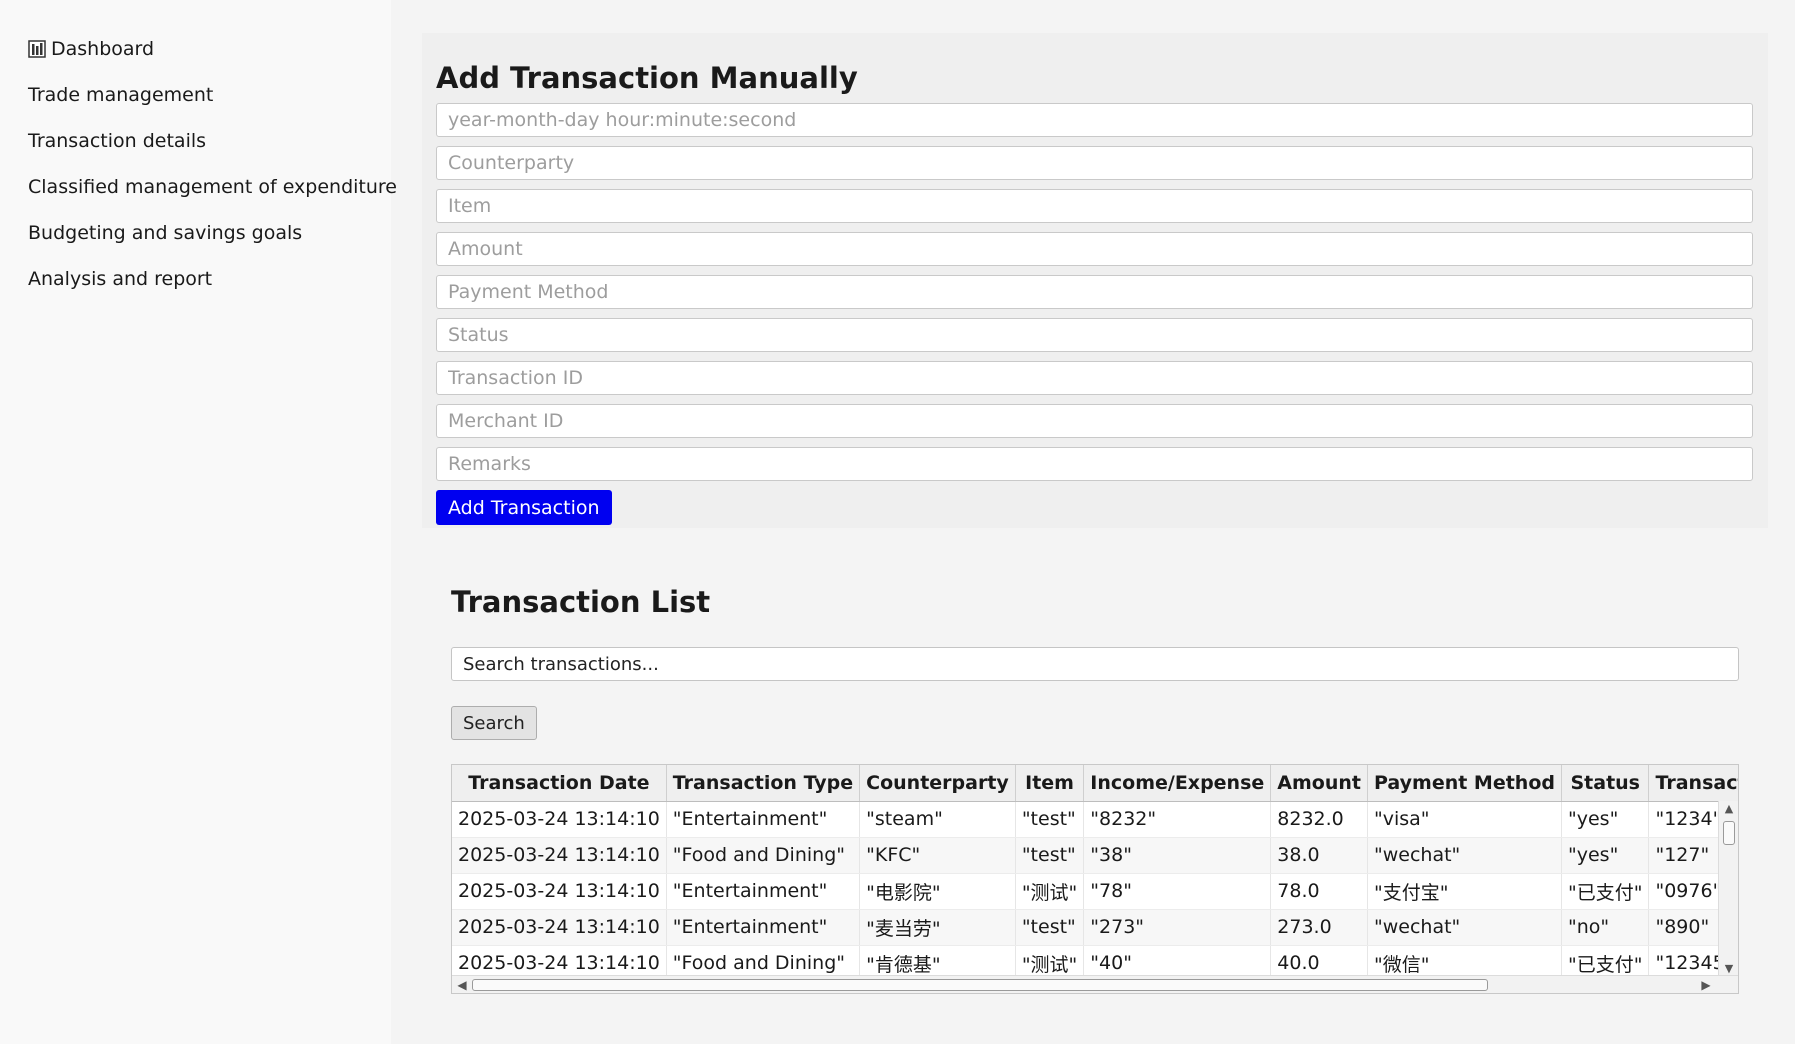 This screenshot has height=1044, width=1795. Describe the element at coordinates (937, 819) in the screenshot. I see `table-cell: "steam"` at that location.